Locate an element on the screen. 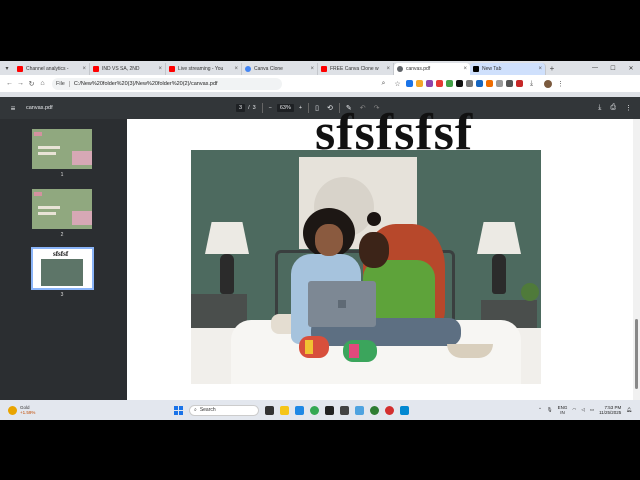  battery-icon: ▭ is located at coordinates (592, 410).